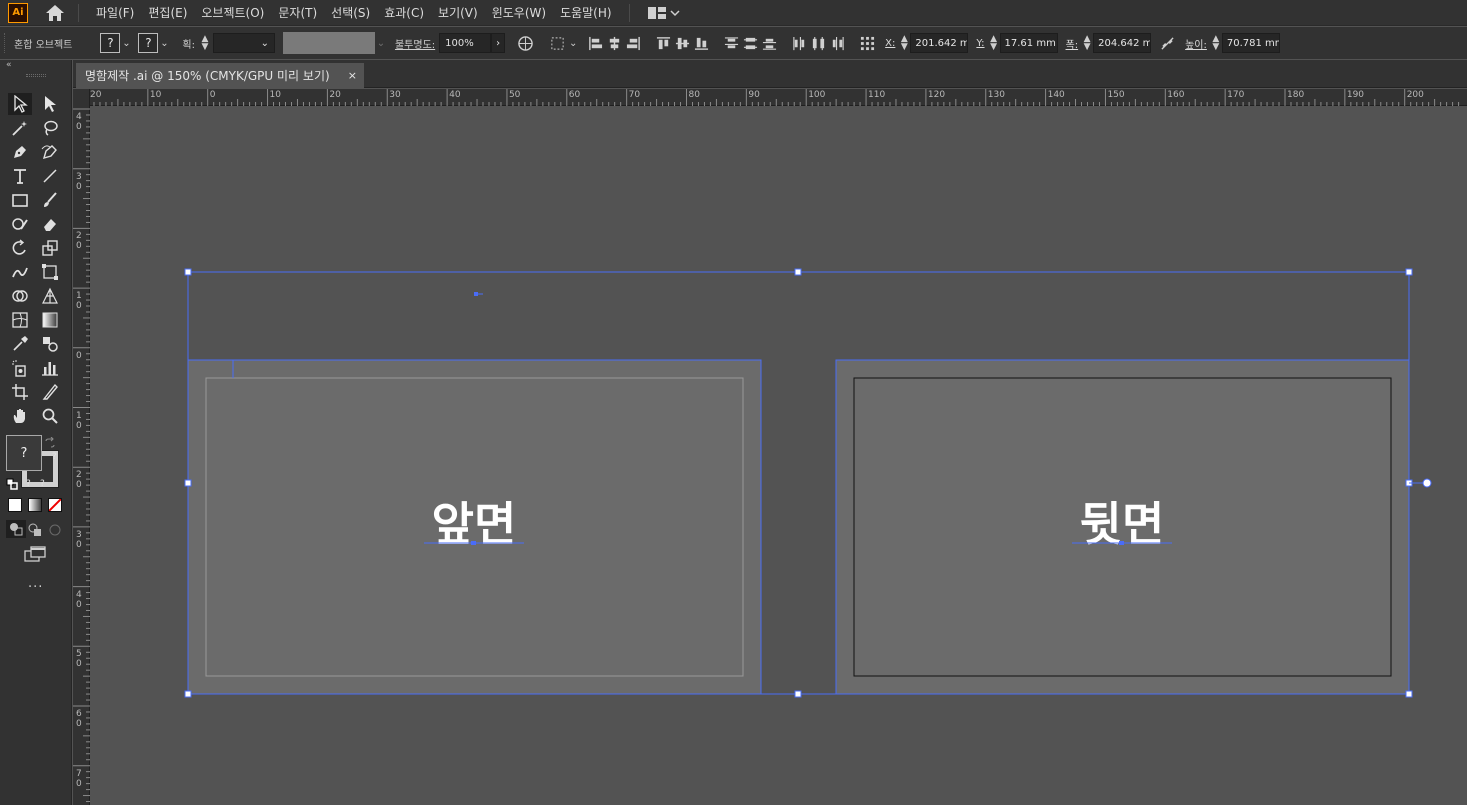 This screenshot has width=1467, height=805. What do you see at coordinates (20, 248) in the screenshot?
I see `rotate-tool-icon` at bounding box center [20, 248].